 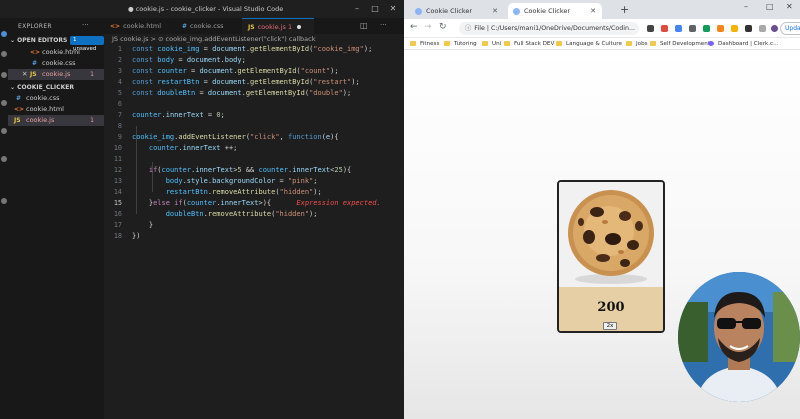 What do you see at coordinates (589, 44) in the screenshot?
I see `bookmark-item: Language & Culture` at bounding box center [589, 44].